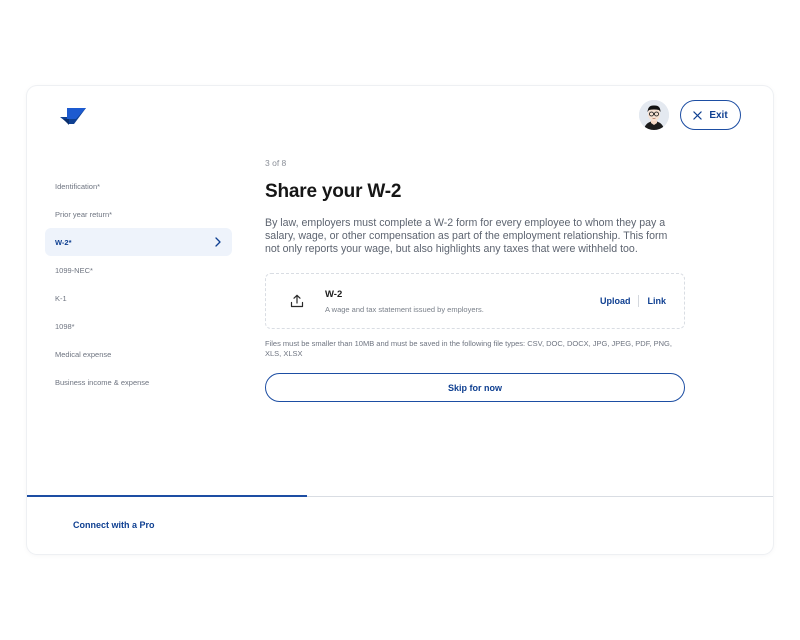 The height and width of the screenshot is (640, 800). What do you see at coordinates (334, 294) in the screenshot?
I see `document-name: W-2` at bounding box center [334, 294].